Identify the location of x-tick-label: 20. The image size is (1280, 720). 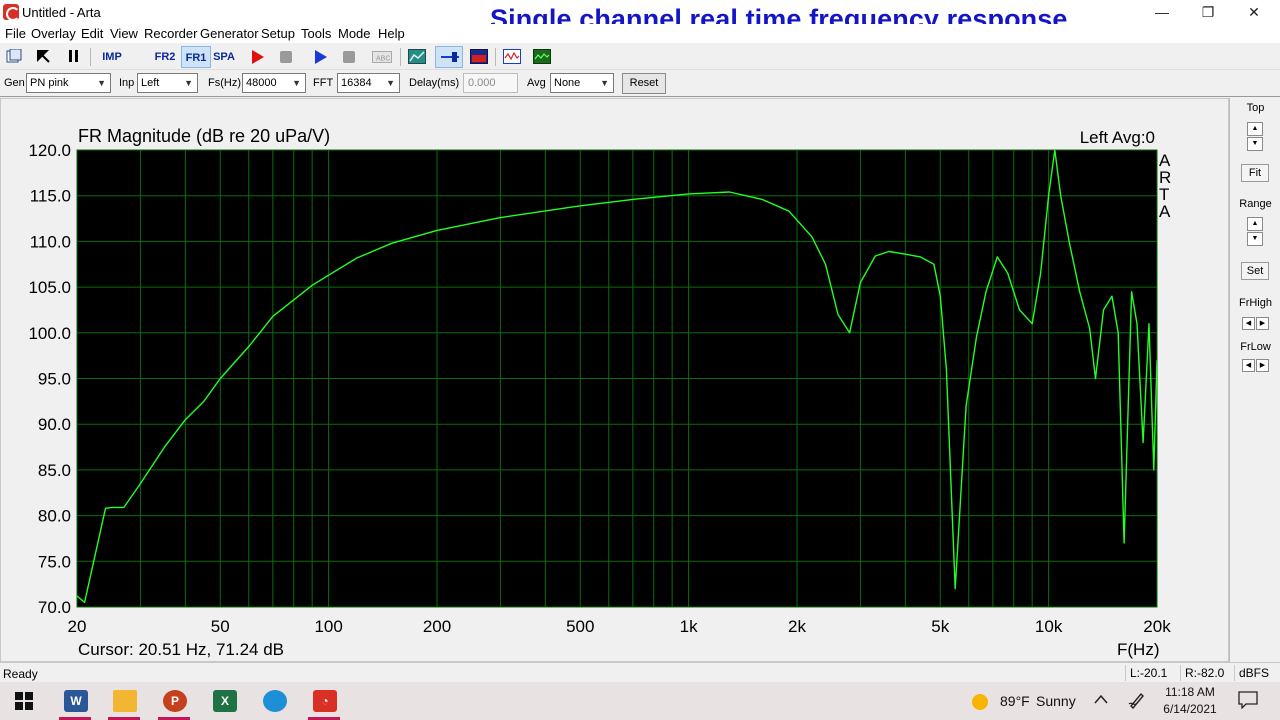
(77, 626).